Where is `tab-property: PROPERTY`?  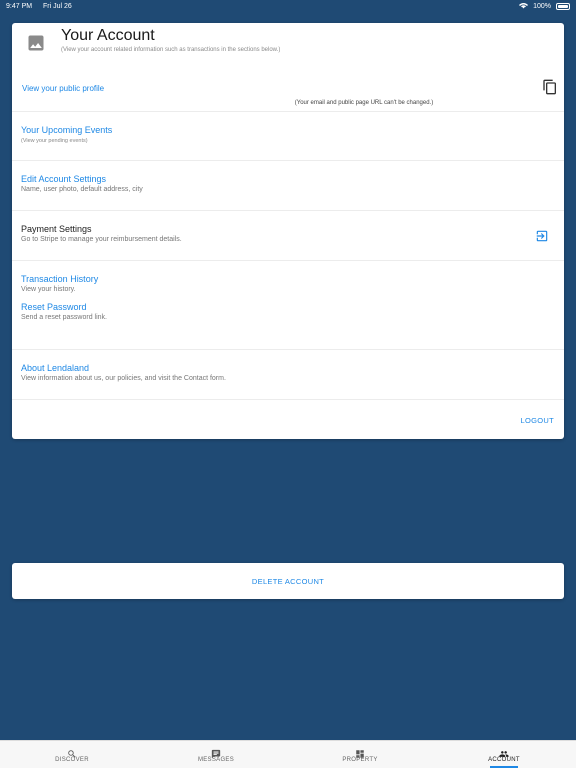 tab-property: PROPERTY is located at coordinates (360, 754).